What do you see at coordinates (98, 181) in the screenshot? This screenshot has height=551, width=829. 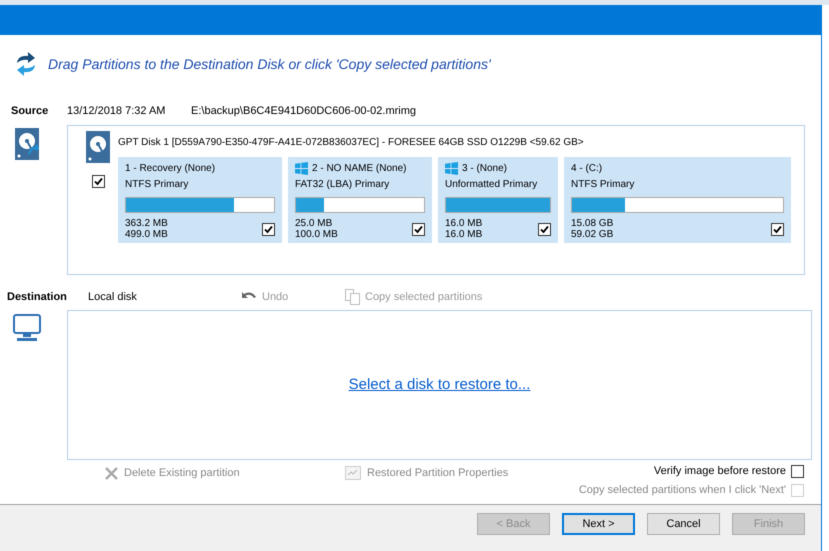 I see `disk-checkbox` at bounding box center [98, 181].